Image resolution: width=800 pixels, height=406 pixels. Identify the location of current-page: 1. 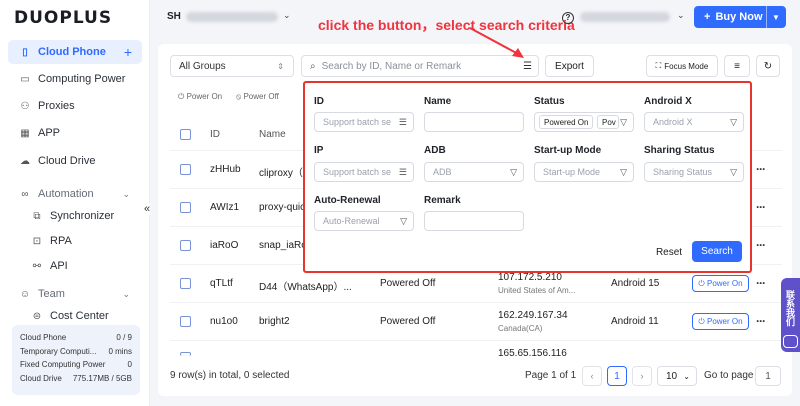
(617, 376).